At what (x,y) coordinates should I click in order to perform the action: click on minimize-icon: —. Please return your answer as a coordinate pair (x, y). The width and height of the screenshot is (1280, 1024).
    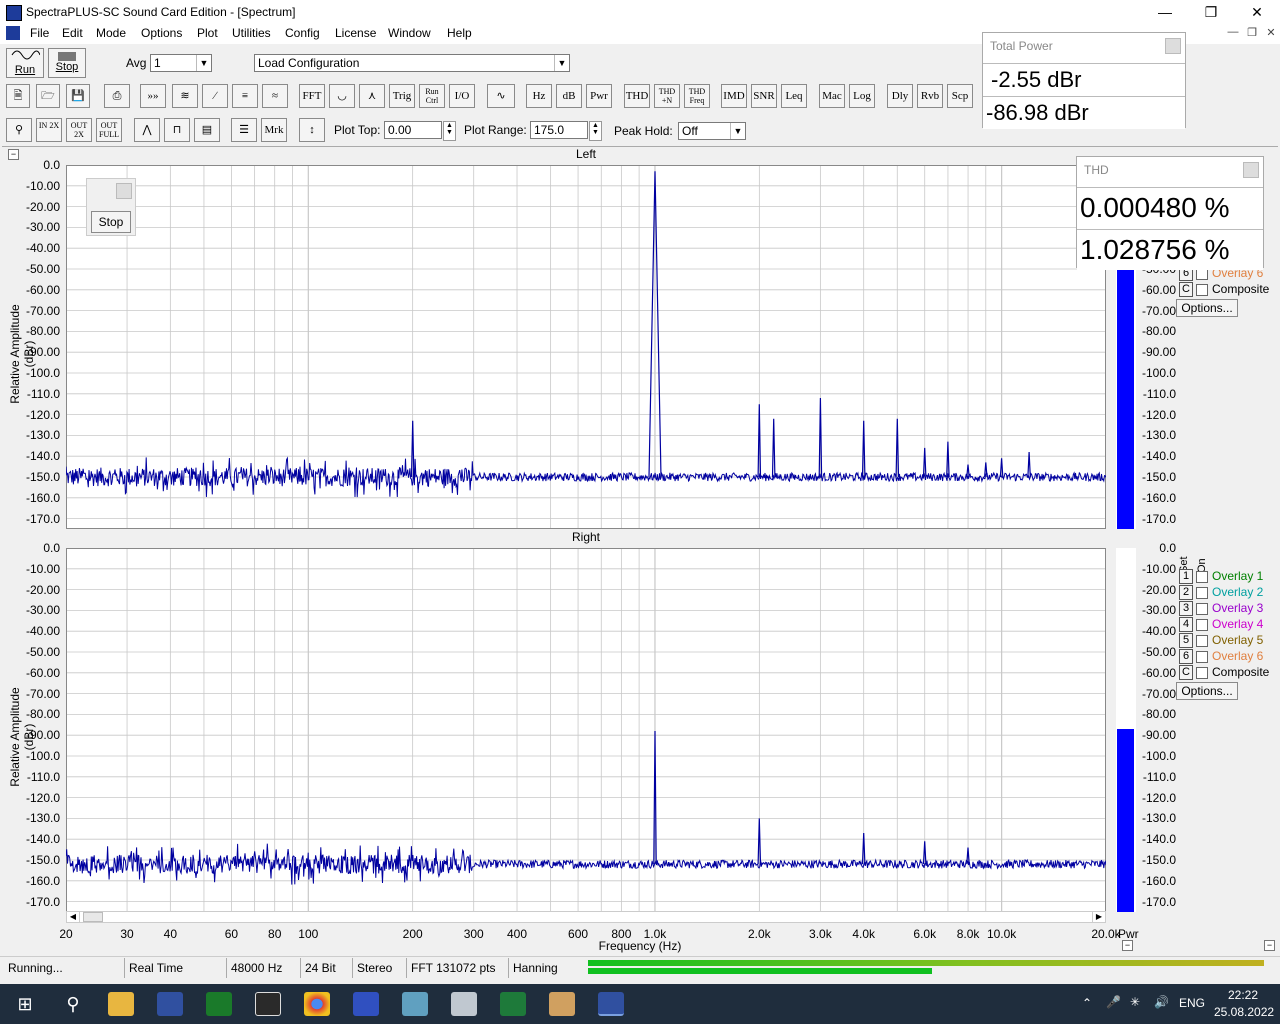
    Looking at the image, I should click on (1165, 12).